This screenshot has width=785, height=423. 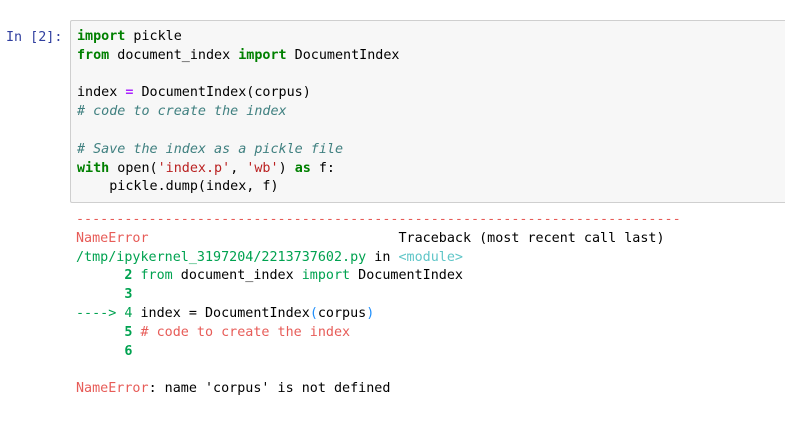 I want to click on final-error-message: : name 'corpus' is not defined, so click(x=269, y=389).